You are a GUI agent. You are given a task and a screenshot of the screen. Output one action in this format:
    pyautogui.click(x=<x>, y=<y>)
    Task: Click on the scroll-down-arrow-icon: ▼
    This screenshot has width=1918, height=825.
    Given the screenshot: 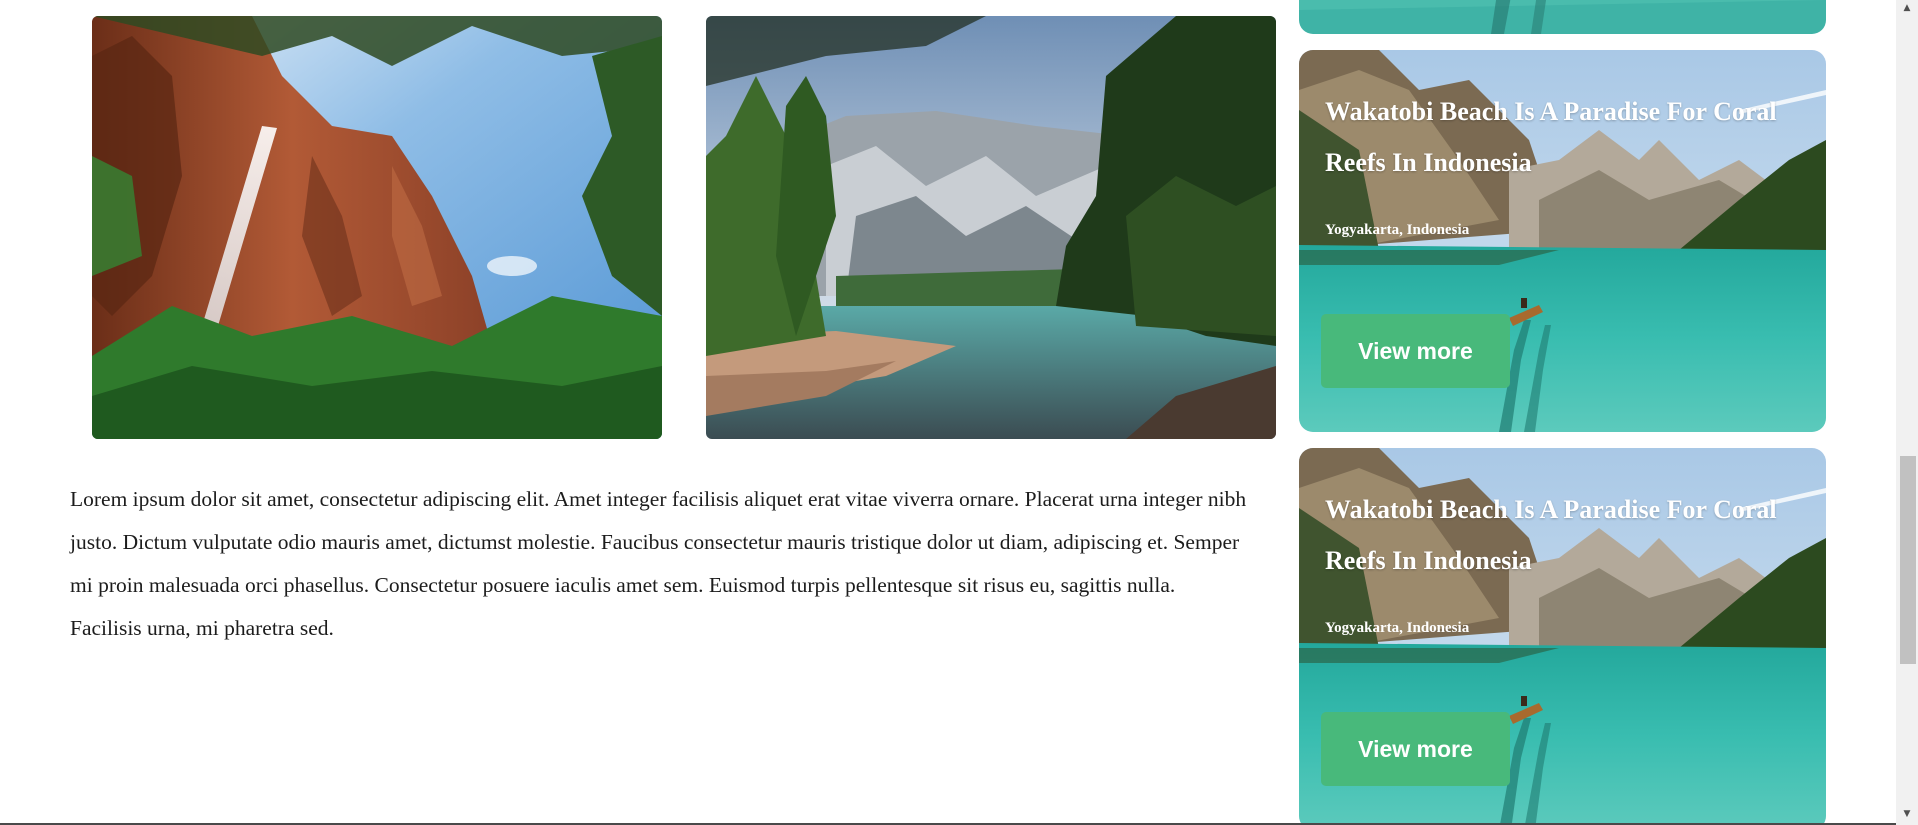 What is the action you would take?
    pyautogui.click(x=1907, y=814)
    